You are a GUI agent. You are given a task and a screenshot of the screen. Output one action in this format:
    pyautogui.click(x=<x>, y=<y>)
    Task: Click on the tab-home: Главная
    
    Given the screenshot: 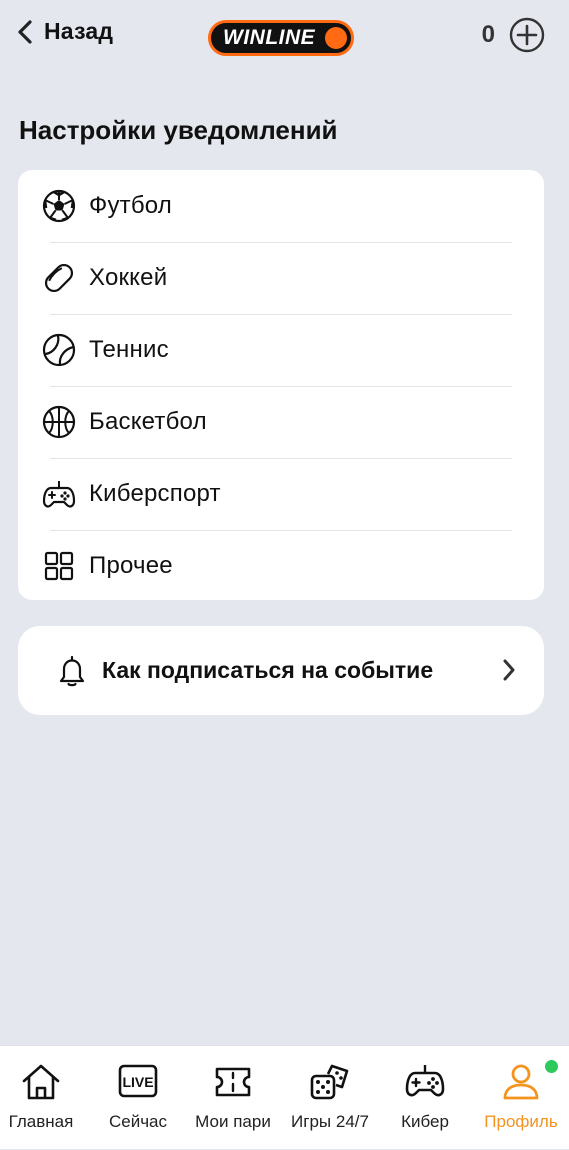 What is the action you would take?
    pyautogui.click(x=41, y=1098)
    